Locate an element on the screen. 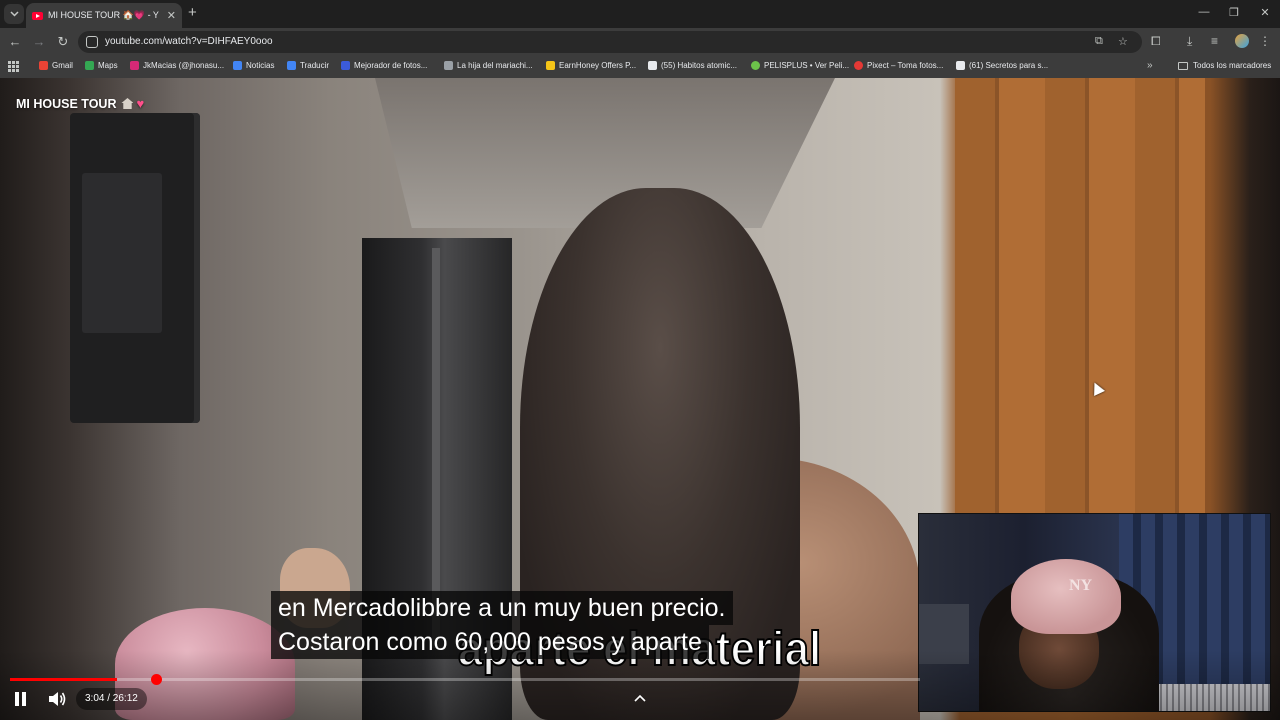 Image resolution: width=1280 pixels, height=720 pixels. progress-played is located at coordinates (63, 679).